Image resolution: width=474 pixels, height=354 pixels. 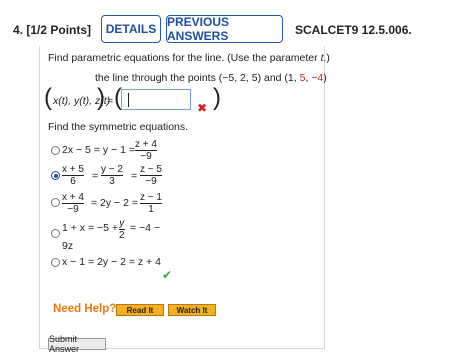 What do you see at coordinates (145, 228) in the screenshot?
I see `option-d-suffix: = −4 −` at bounding box center [145, 228].